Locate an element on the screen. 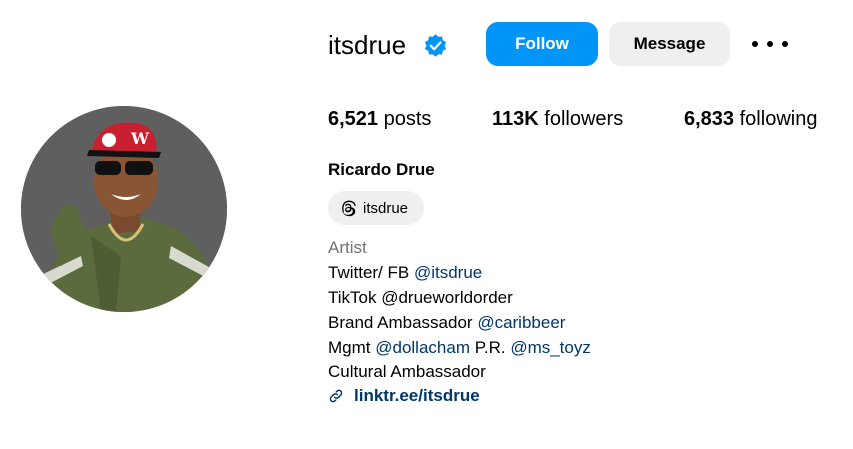 The width and height of the screenshot is (853, 449). svg-text: W is located at coordinates (140, 138).